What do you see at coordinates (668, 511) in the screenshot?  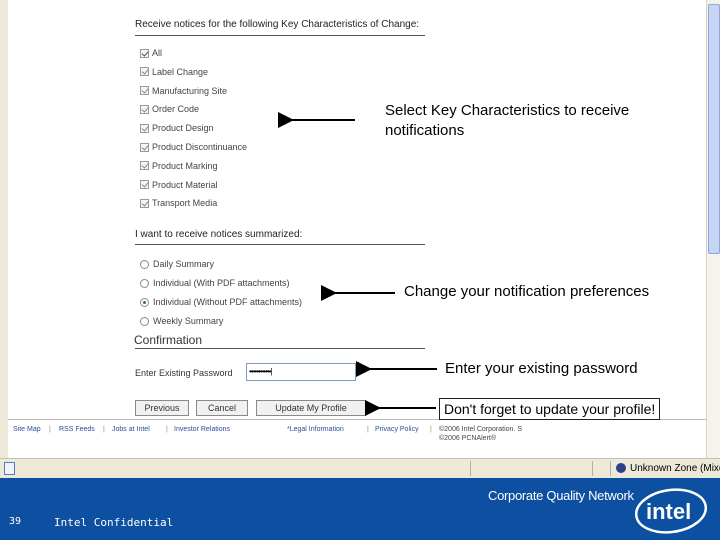 I see `logo-text: intel` at bounding box center [668, 511].